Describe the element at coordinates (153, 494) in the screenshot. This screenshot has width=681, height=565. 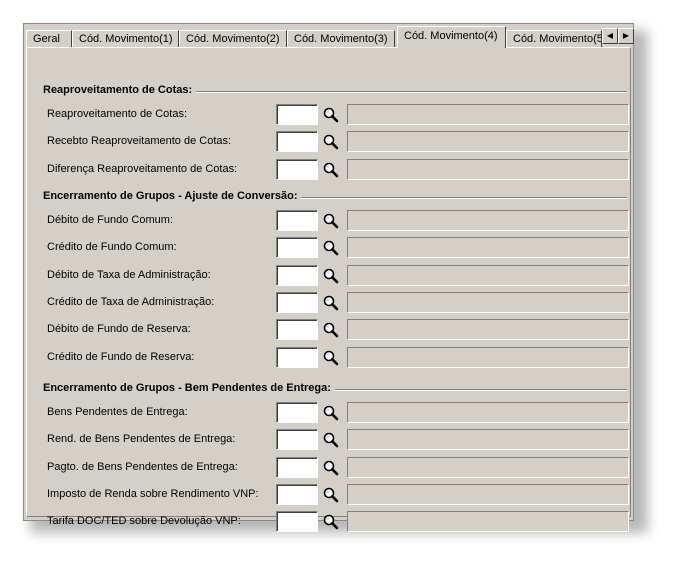
I see `field-label: Imposto de Renda sobre Rendimento VNP:` at that location.